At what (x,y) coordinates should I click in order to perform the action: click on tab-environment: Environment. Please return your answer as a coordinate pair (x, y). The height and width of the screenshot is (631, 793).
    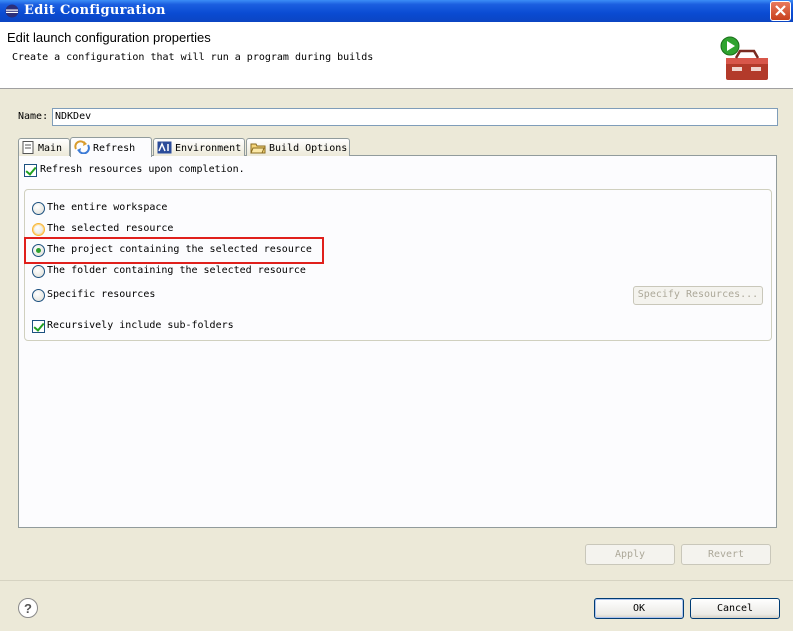
    Looking at the image, I should click on (199, 147).